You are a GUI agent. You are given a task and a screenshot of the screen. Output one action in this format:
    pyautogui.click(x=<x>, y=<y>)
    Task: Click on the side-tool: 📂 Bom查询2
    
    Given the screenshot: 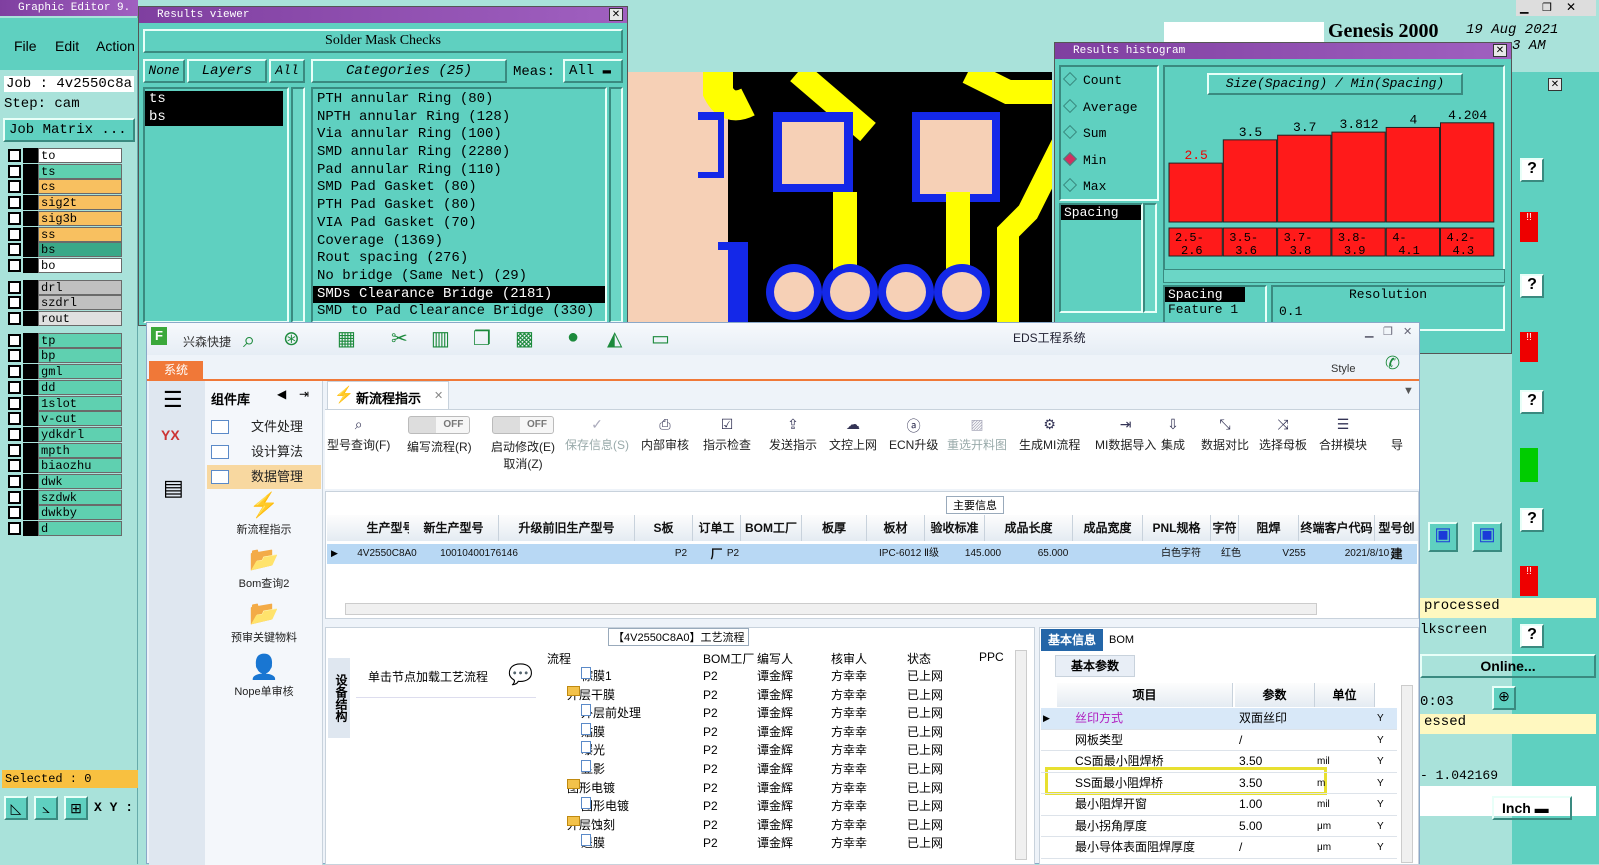 What is the action you would take?
    pyautogui.click(x=264, y=568)
    